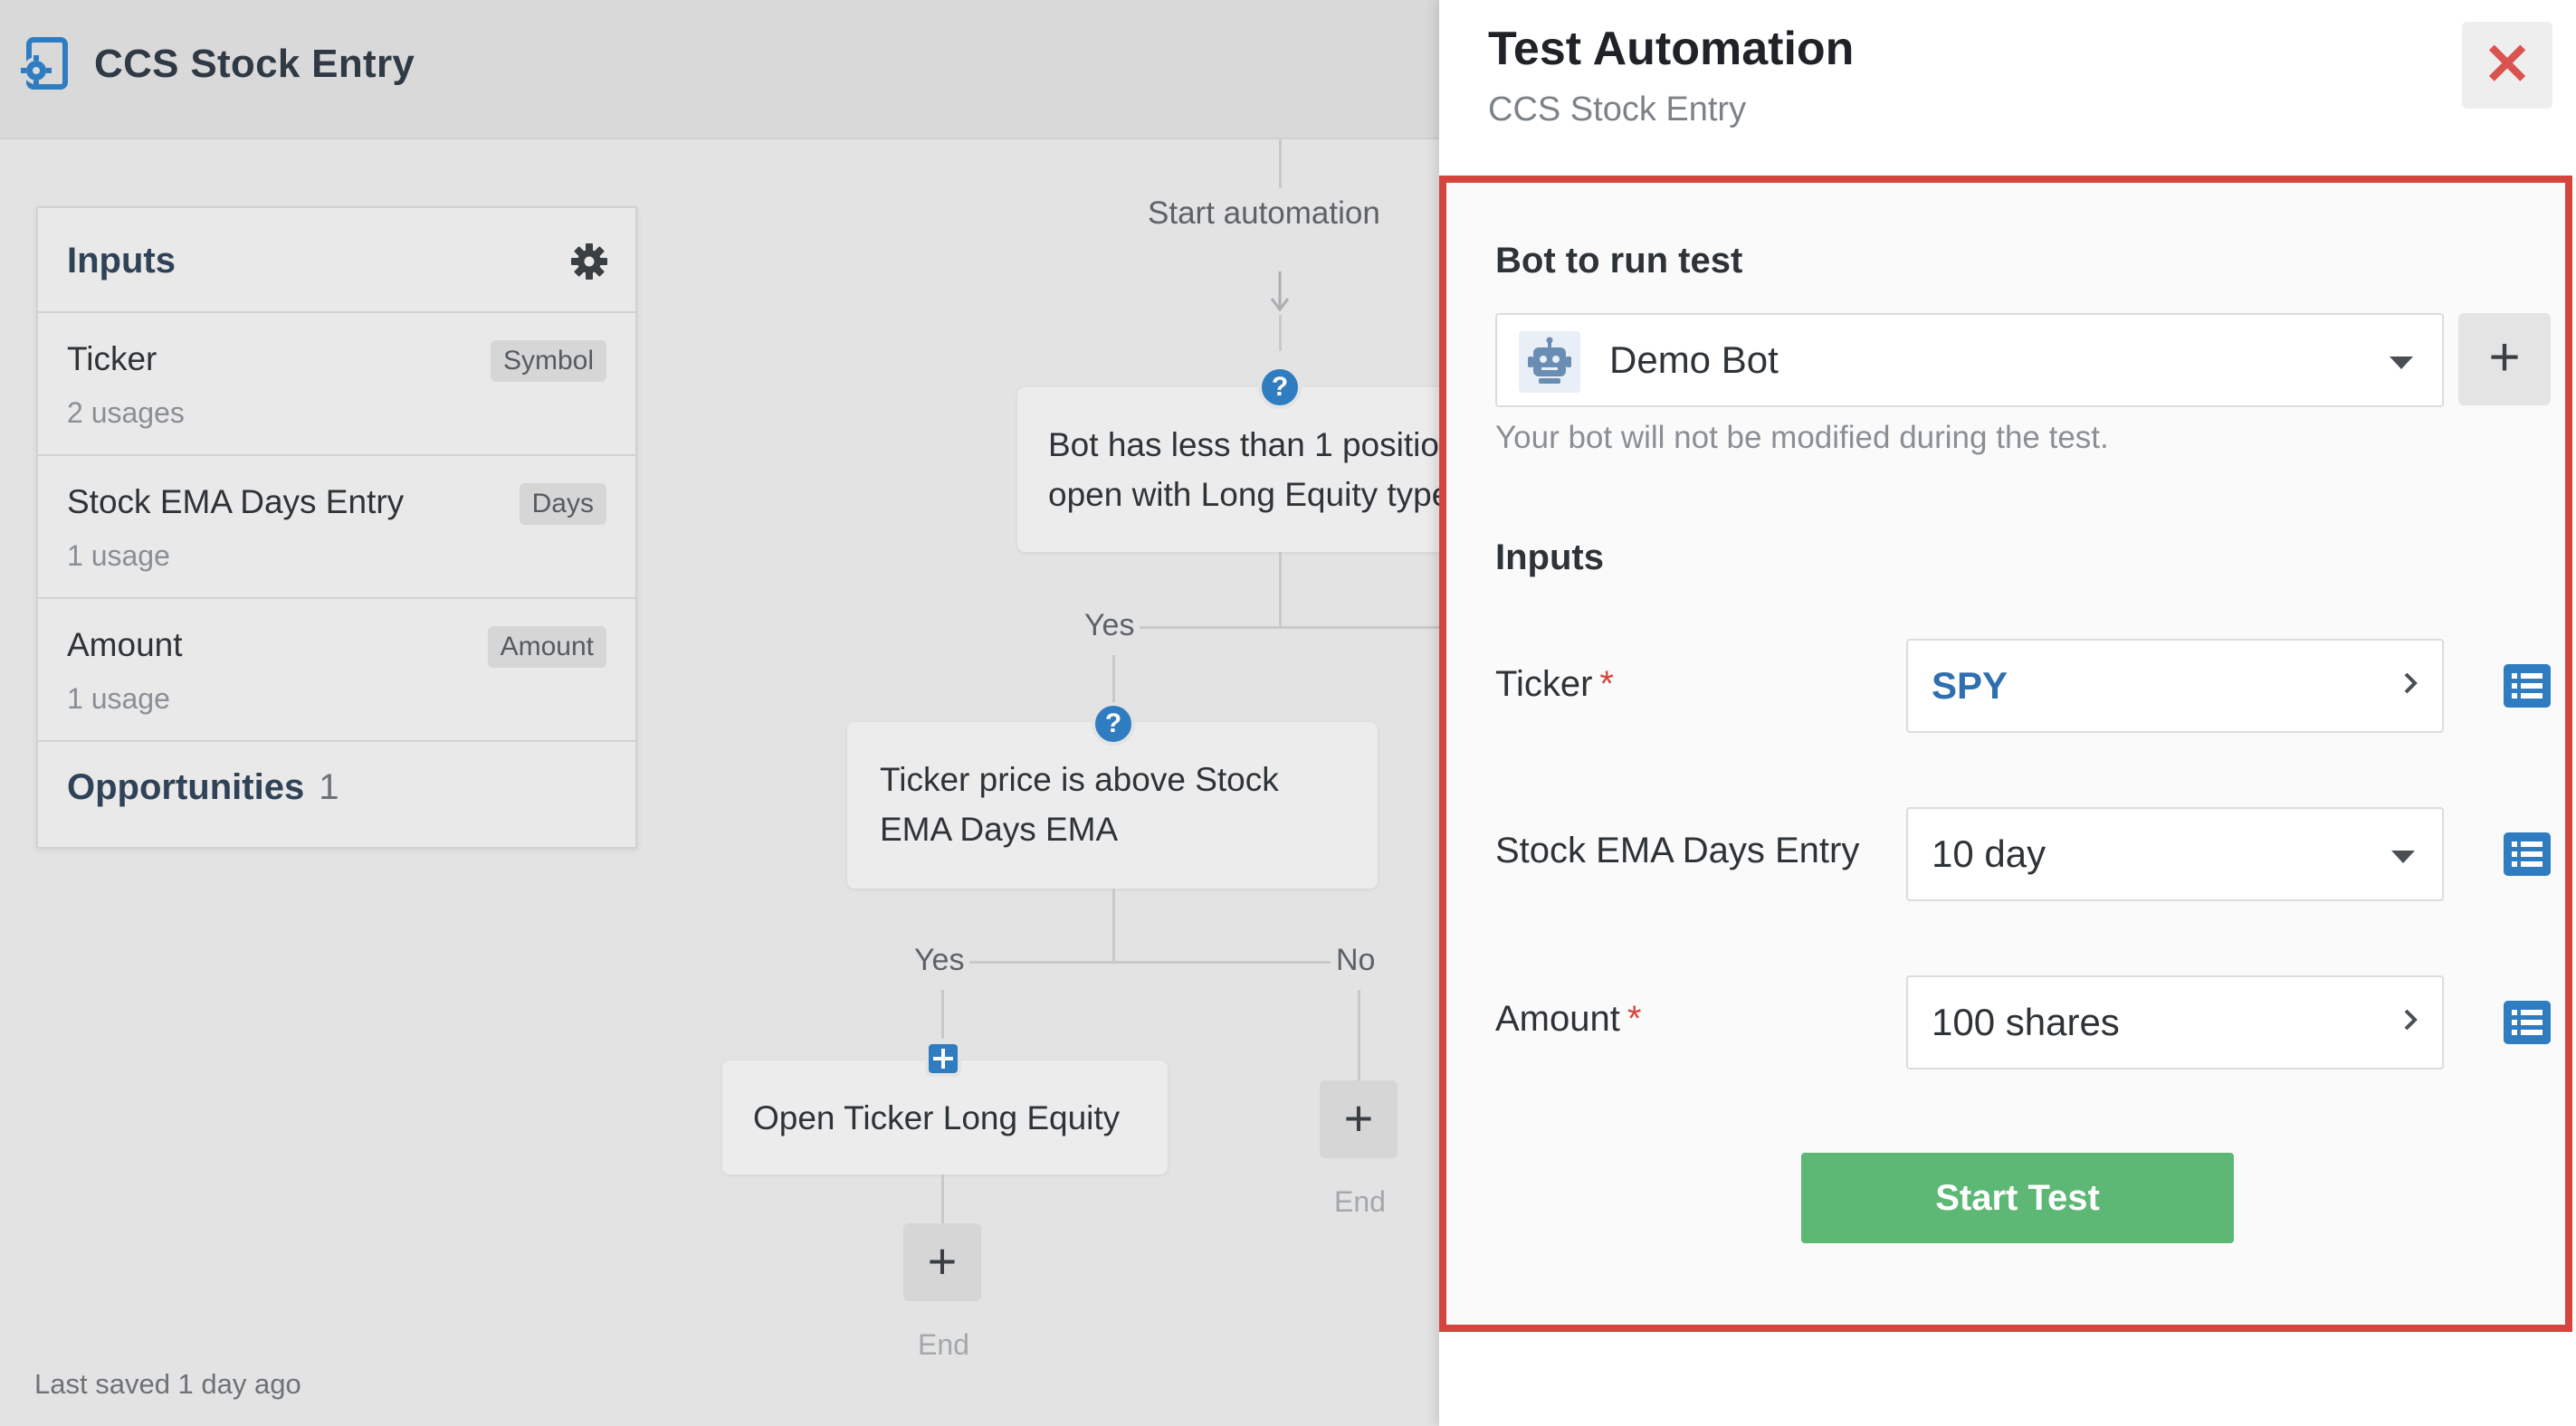  I want to click on start-test-button: Start Test, so click(2018, 1198).